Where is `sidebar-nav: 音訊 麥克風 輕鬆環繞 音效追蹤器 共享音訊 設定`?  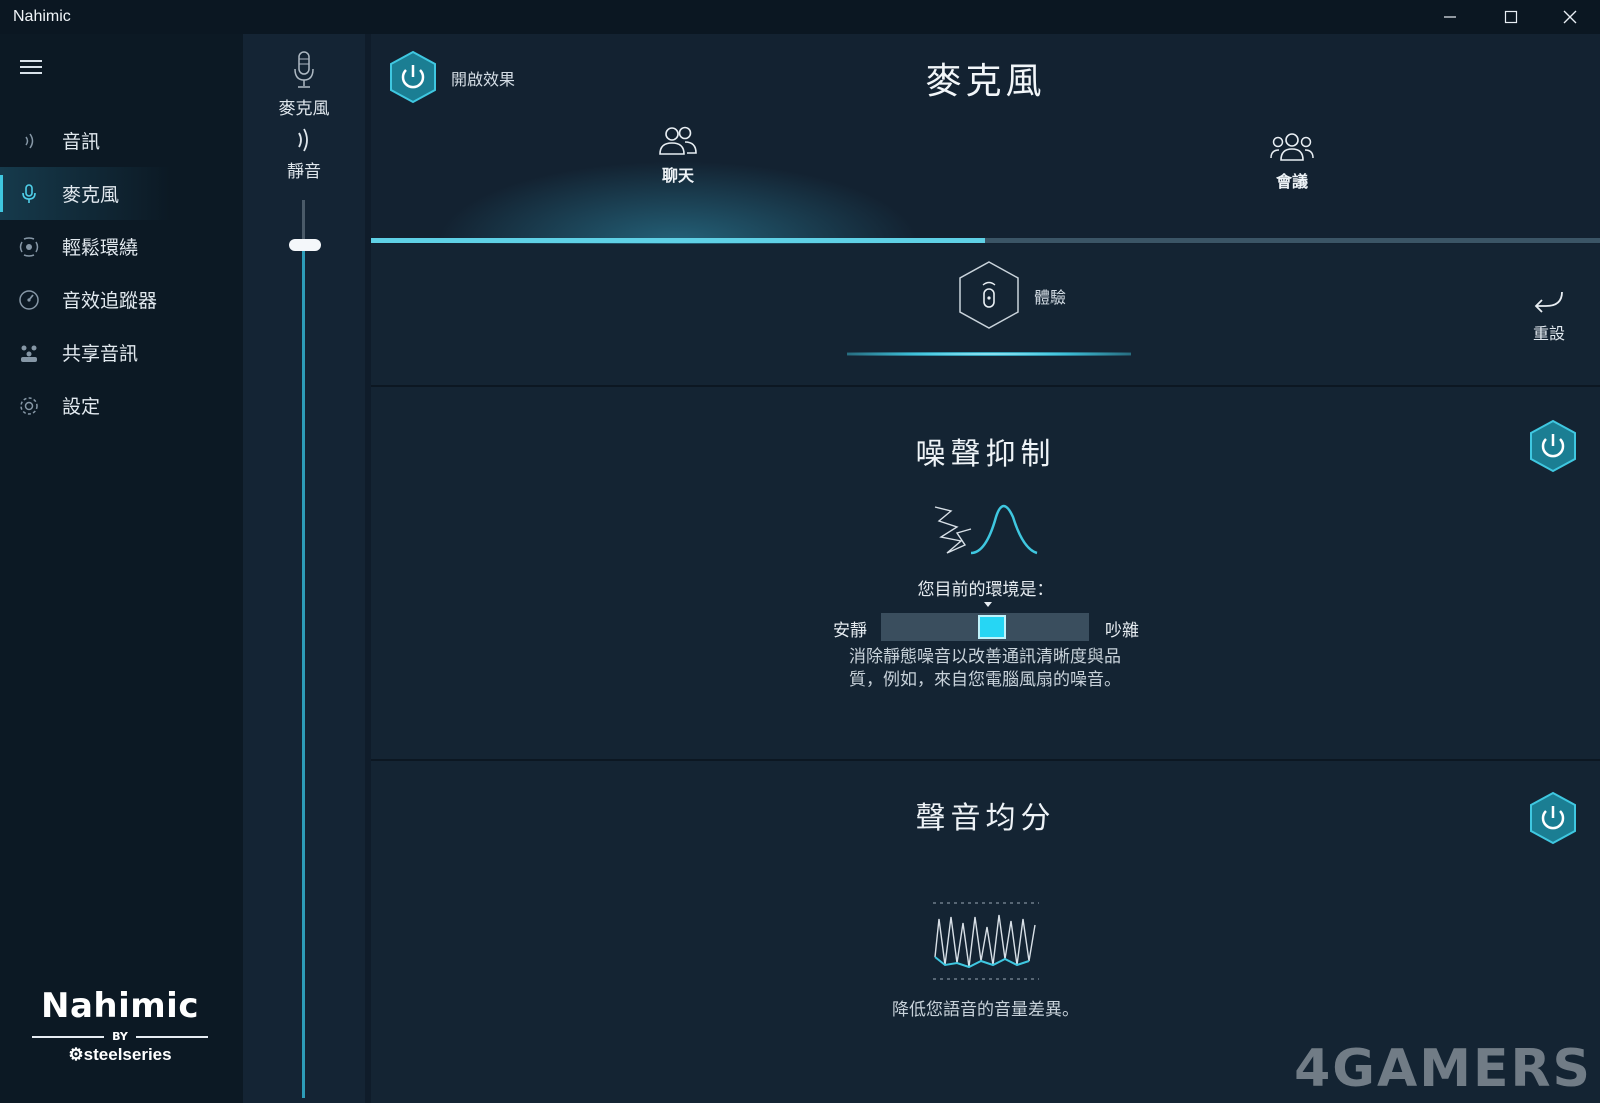 sidebar-nav: 音訊 麥克風 輕鬆環繞 音效追蹤器 共享音訊 設定 is located at coordinates (121, 273).